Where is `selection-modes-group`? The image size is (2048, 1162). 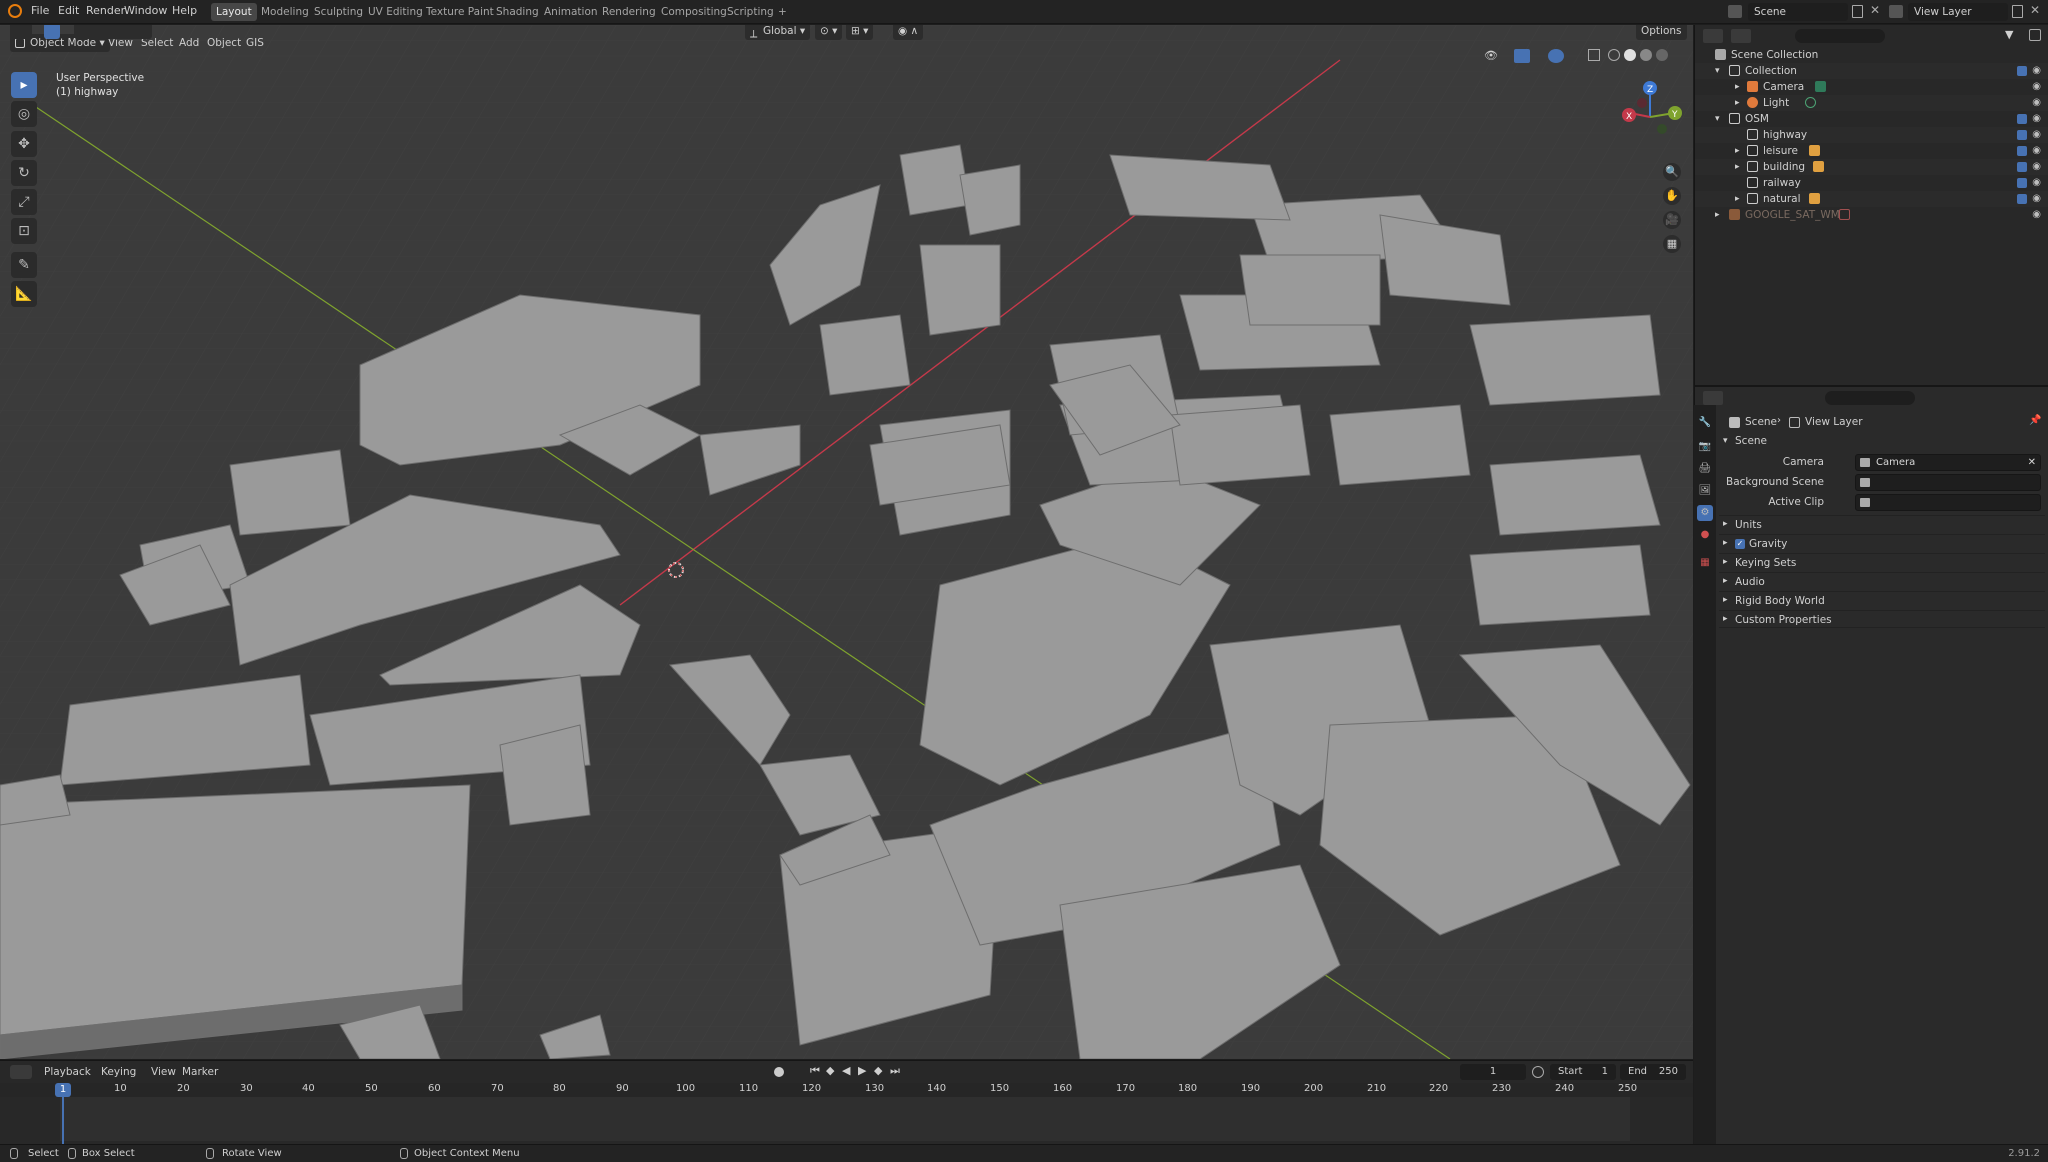 selection-modes-group is located at coordinates (113, 32).